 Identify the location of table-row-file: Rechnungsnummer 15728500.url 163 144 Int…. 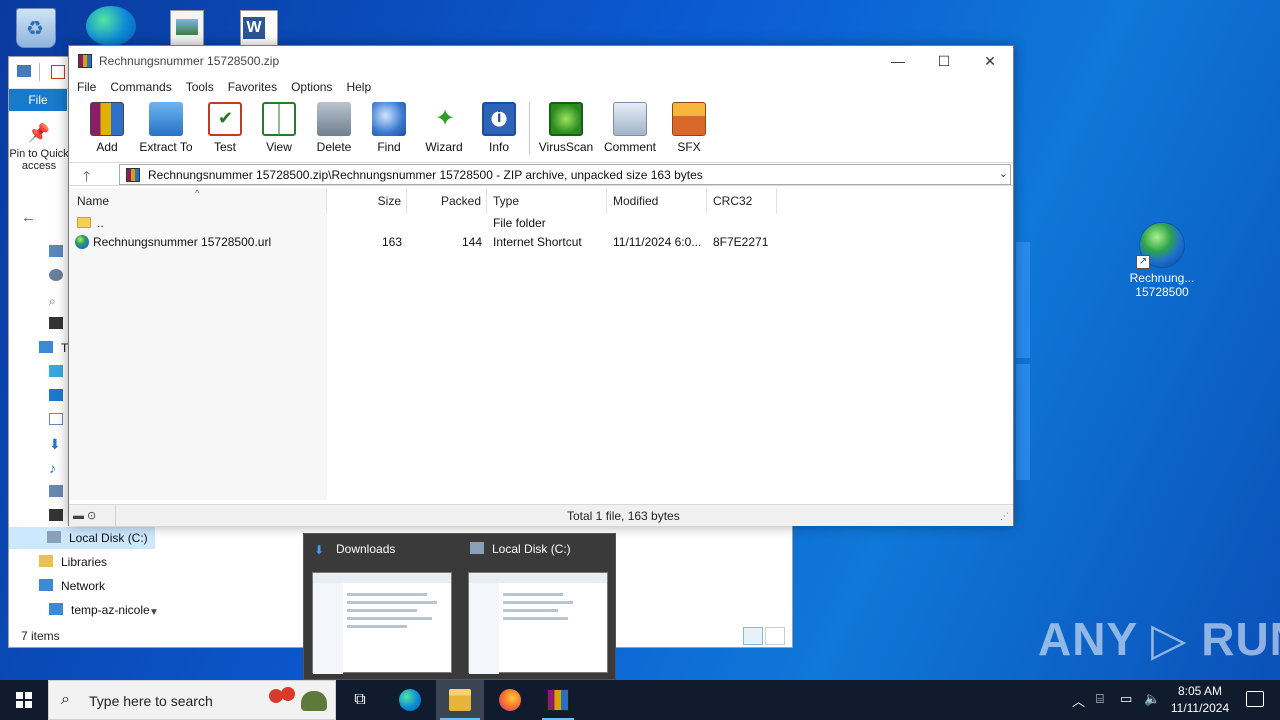
(541, 242).